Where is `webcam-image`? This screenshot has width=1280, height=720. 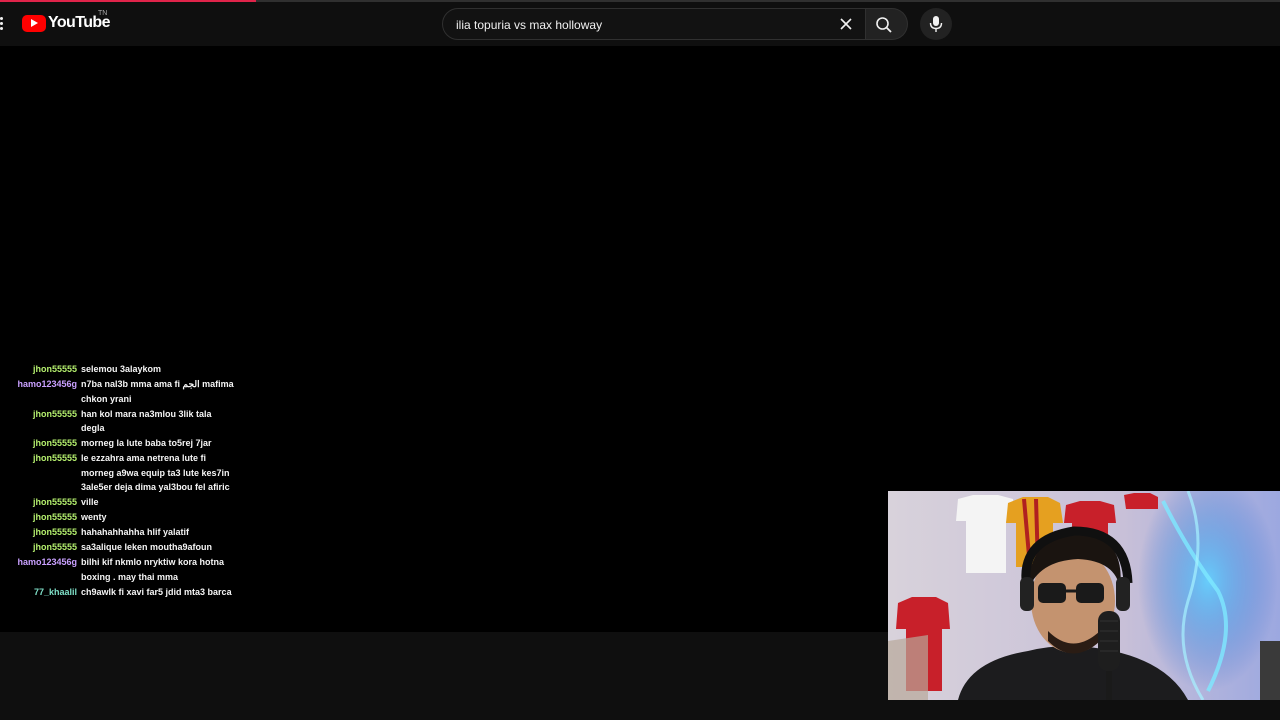 webcam-image is located at coordinates (1084, 595).